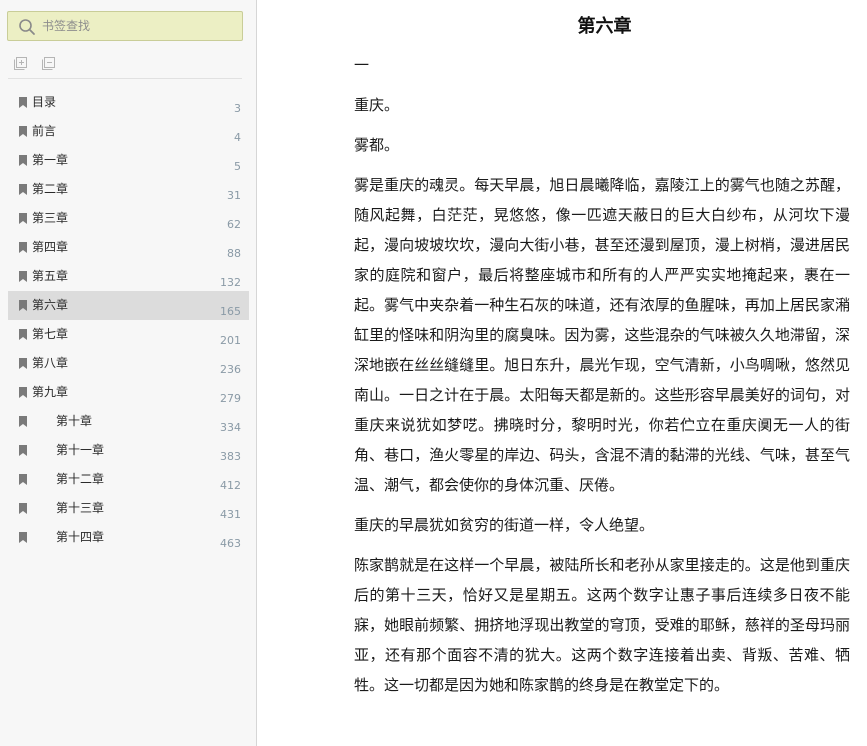 The width and height of the screenshot is (867, 746). I want to click on toc-item-label: 第十二章, so click(80, 479).